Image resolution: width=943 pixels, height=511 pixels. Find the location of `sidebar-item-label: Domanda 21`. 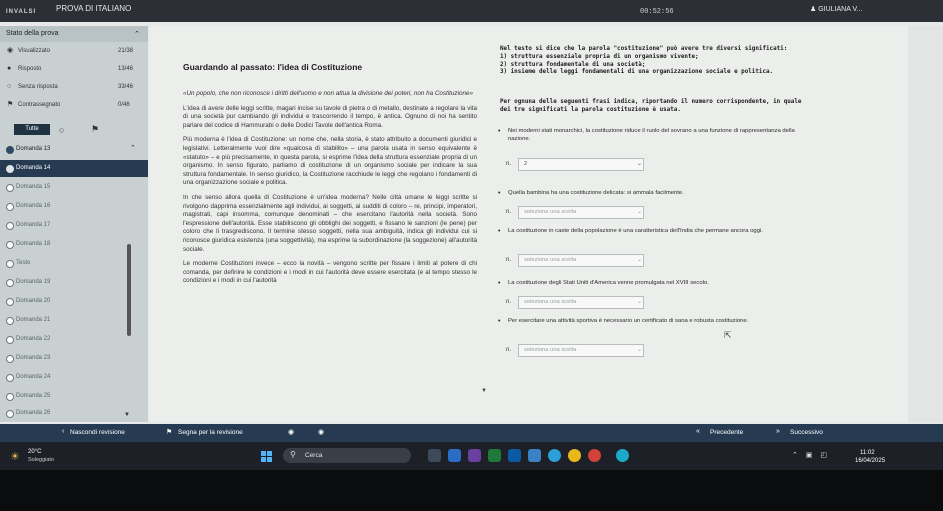

sidebar-item-label: Domanda 21 is located at coordinates (33, 320).